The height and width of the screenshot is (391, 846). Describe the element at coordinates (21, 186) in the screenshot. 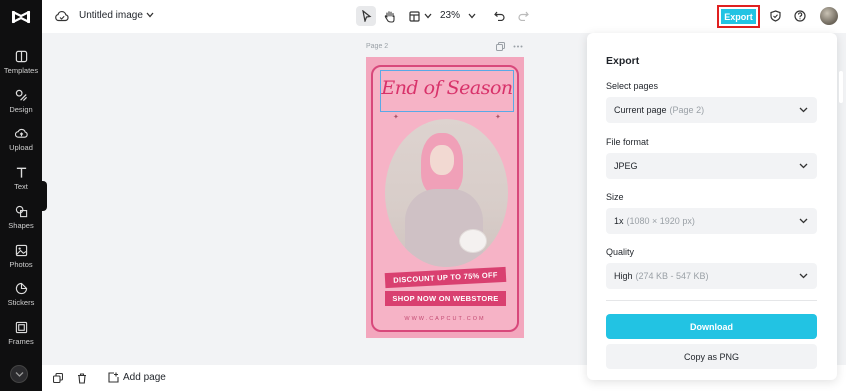

I see `sidebar-item-label: Text` at that location.